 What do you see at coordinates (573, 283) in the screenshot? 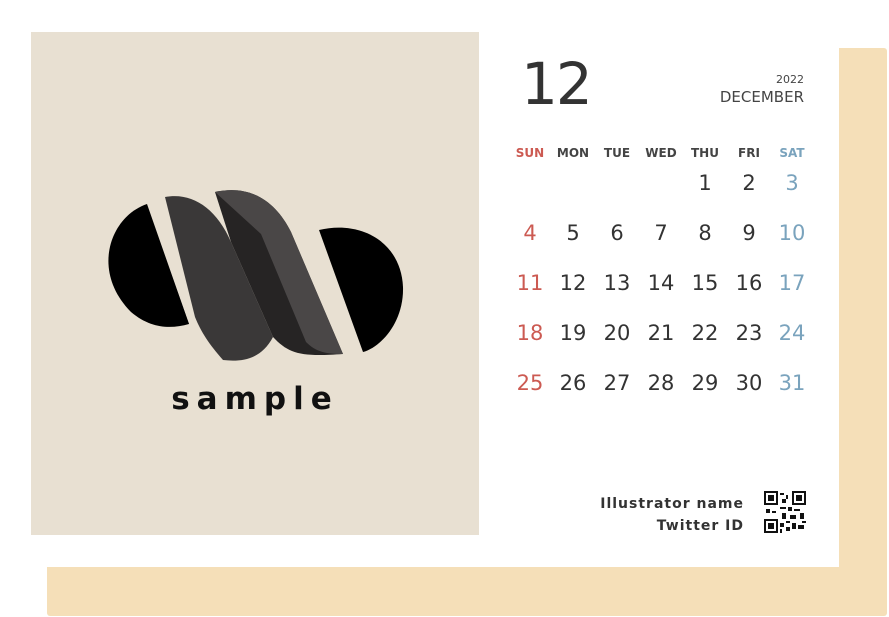
I see `day-12: 12` at bounding box center [573, 283].